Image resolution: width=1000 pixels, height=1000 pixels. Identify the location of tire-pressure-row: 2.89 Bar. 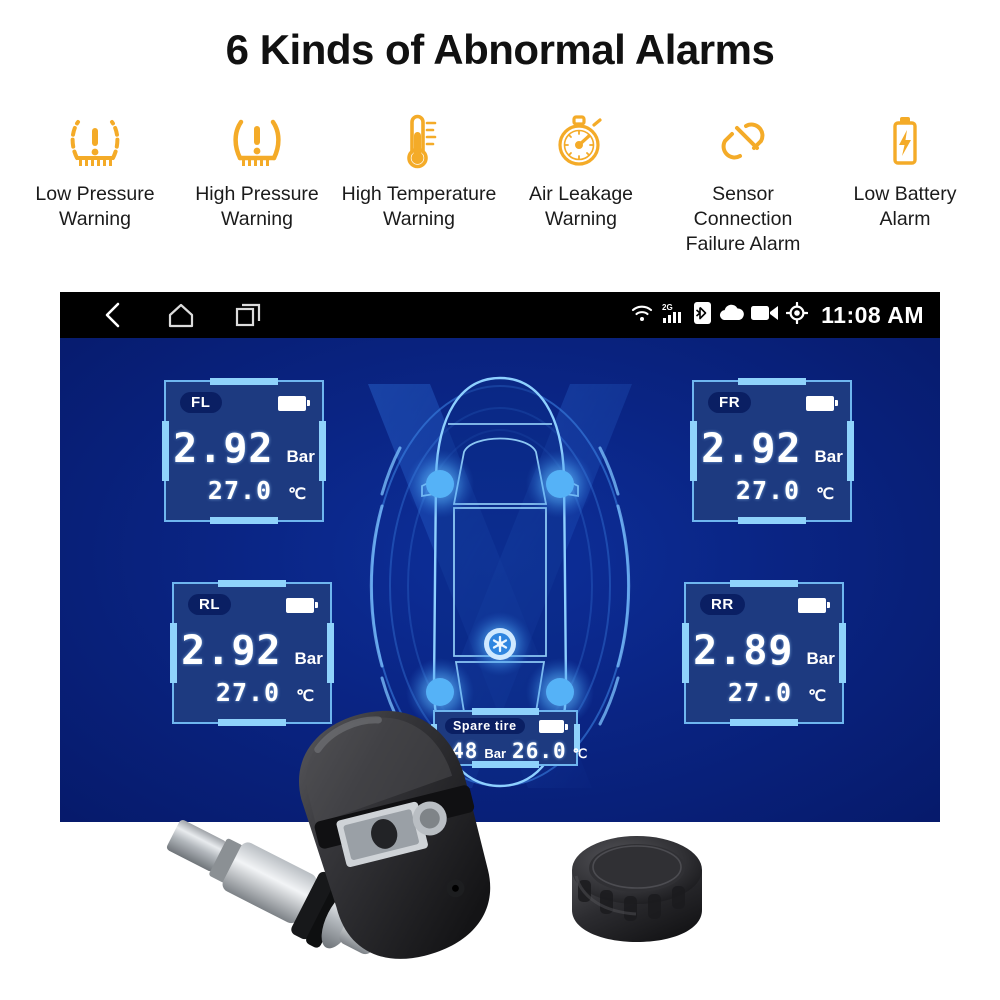
(764, 651).